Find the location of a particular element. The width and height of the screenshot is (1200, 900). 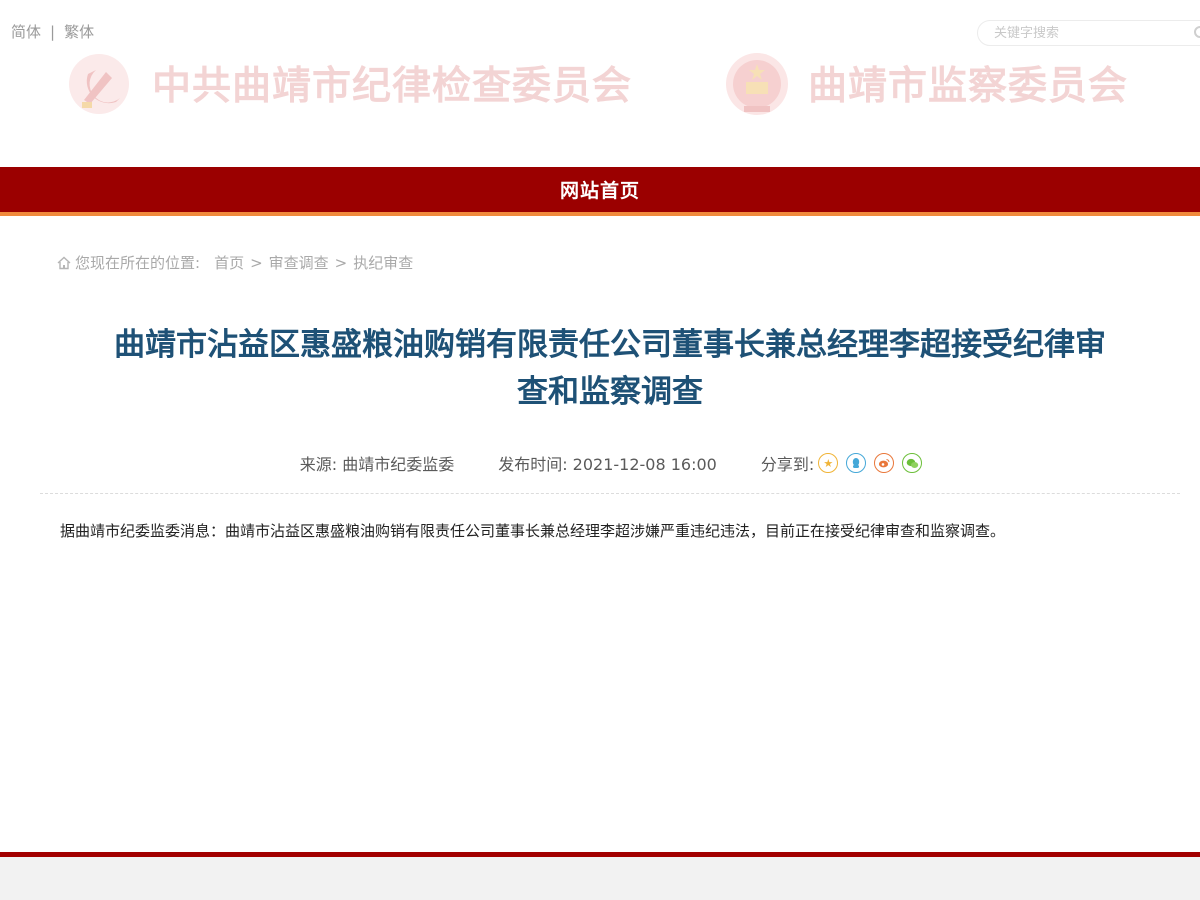

breadcrumb-home-link: 首页 is located at coordinates (229, 262).